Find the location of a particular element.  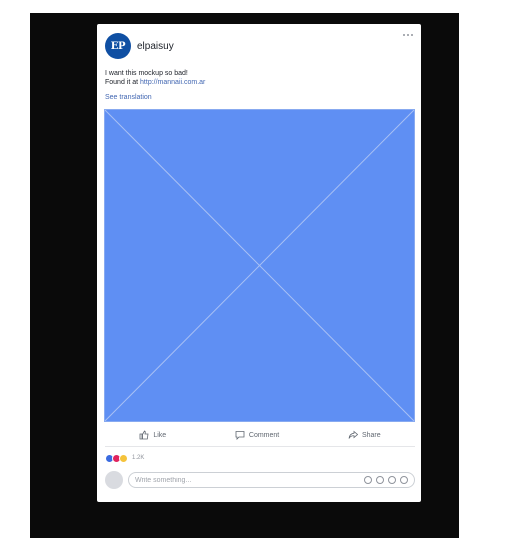

comment-attachment-icons is located at coordinates (384, 480).